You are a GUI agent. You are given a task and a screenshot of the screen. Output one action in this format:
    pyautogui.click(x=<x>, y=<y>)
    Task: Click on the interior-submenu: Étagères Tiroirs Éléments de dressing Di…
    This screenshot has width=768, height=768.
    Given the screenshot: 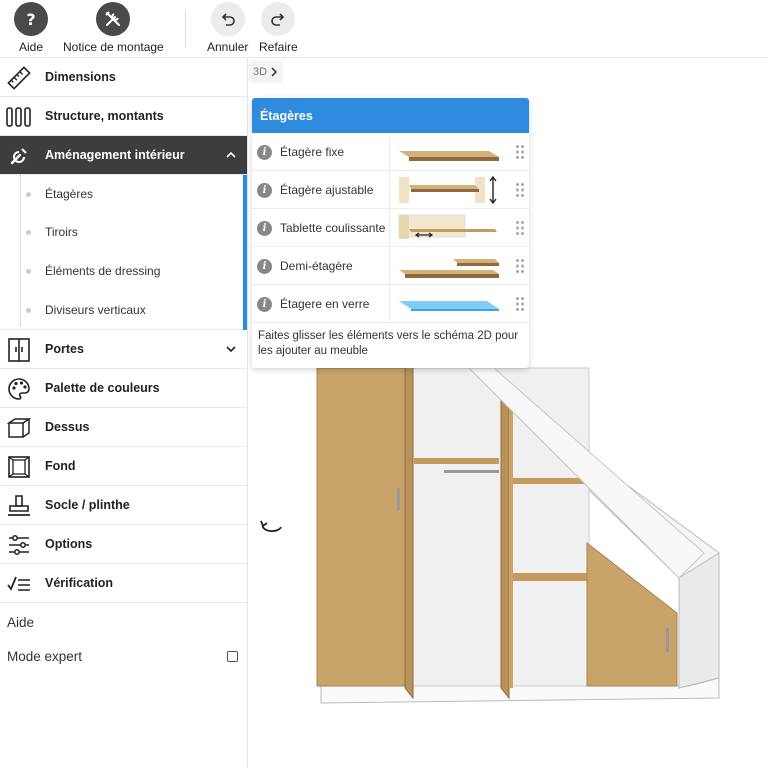 What is the action you would take?
    pyautogui.click(x=123, y=252)
    